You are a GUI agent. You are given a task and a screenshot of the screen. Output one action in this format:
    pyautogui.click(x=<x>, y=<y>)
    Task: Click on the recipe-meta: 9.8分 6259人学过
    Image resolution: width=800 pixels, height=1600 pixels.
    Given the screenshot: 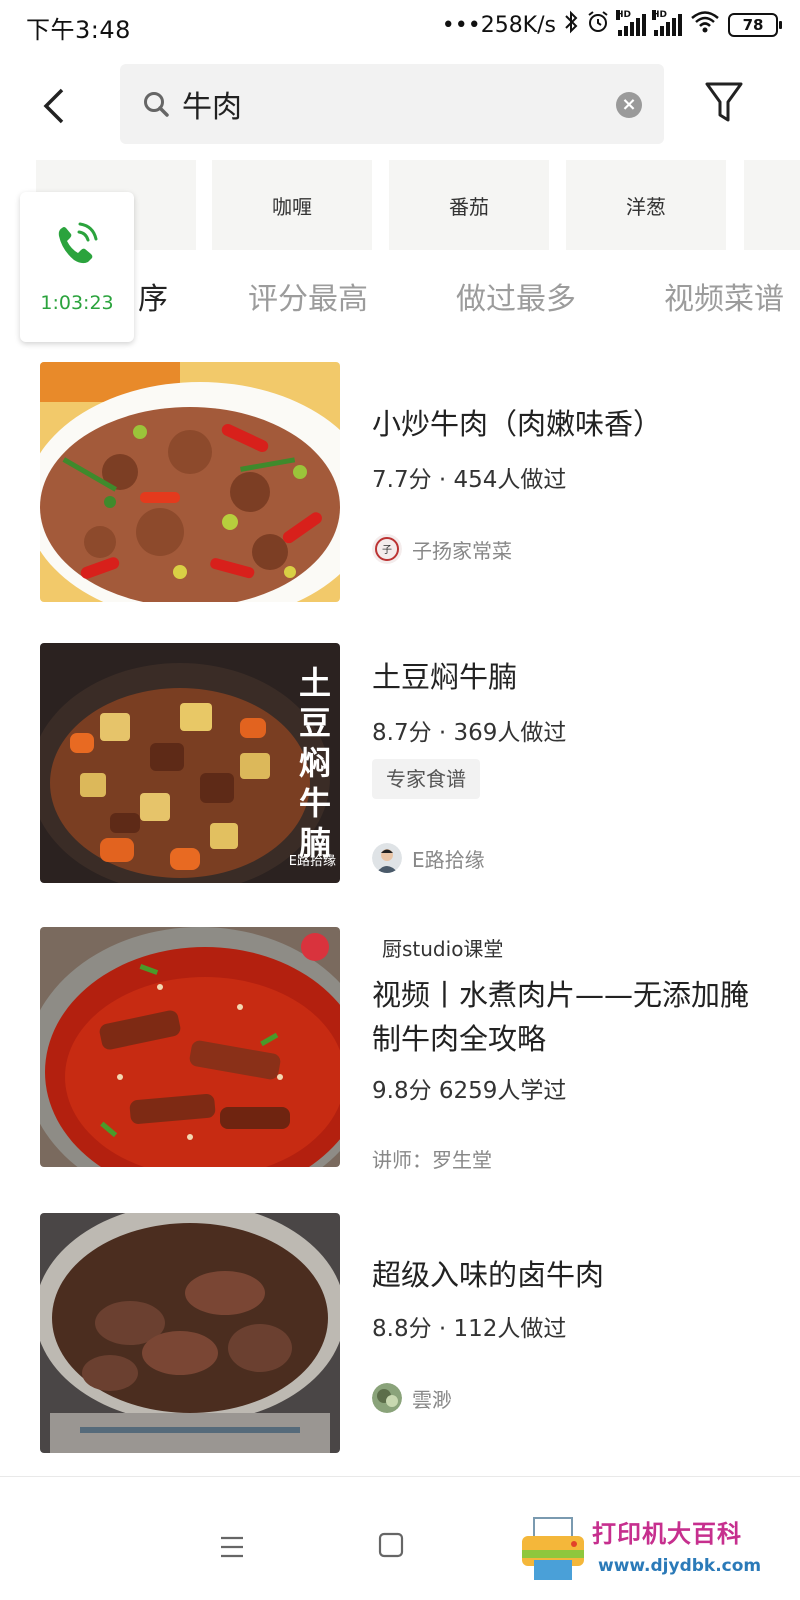 What is the action you would take?
    pyautogui.click(x=469, y=1091)
    